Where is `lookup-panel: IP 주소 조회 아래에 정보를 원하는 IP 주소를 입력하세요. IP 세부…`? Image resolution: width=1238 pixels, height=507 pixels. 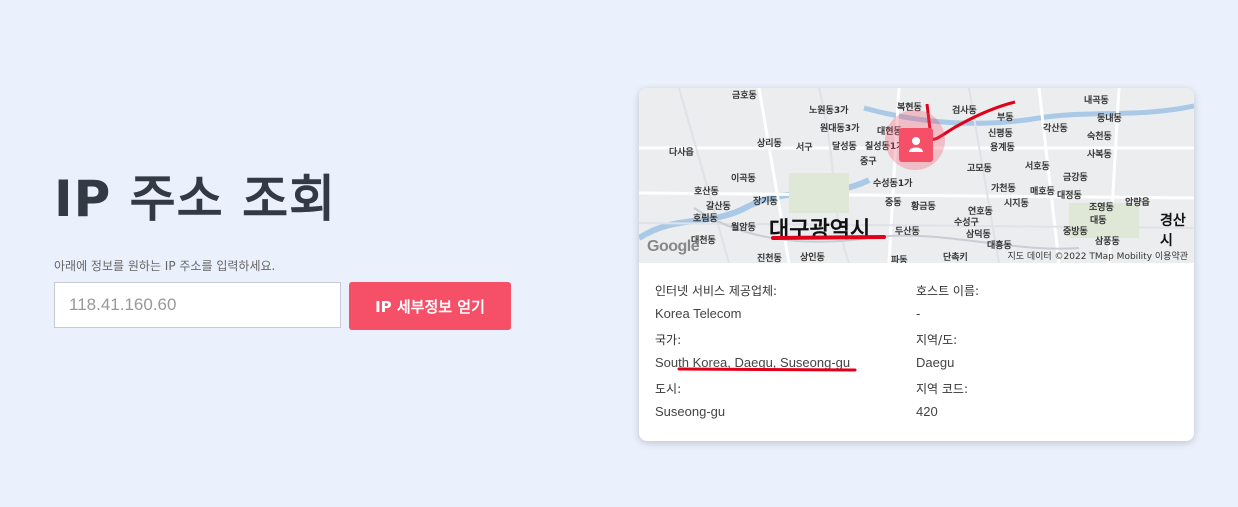 lookup-panel: IP 주소 조회 아래에 정보를 원하는 IP 주소를 입력하세요. IP 세부… is located at coordinates (314, 249).